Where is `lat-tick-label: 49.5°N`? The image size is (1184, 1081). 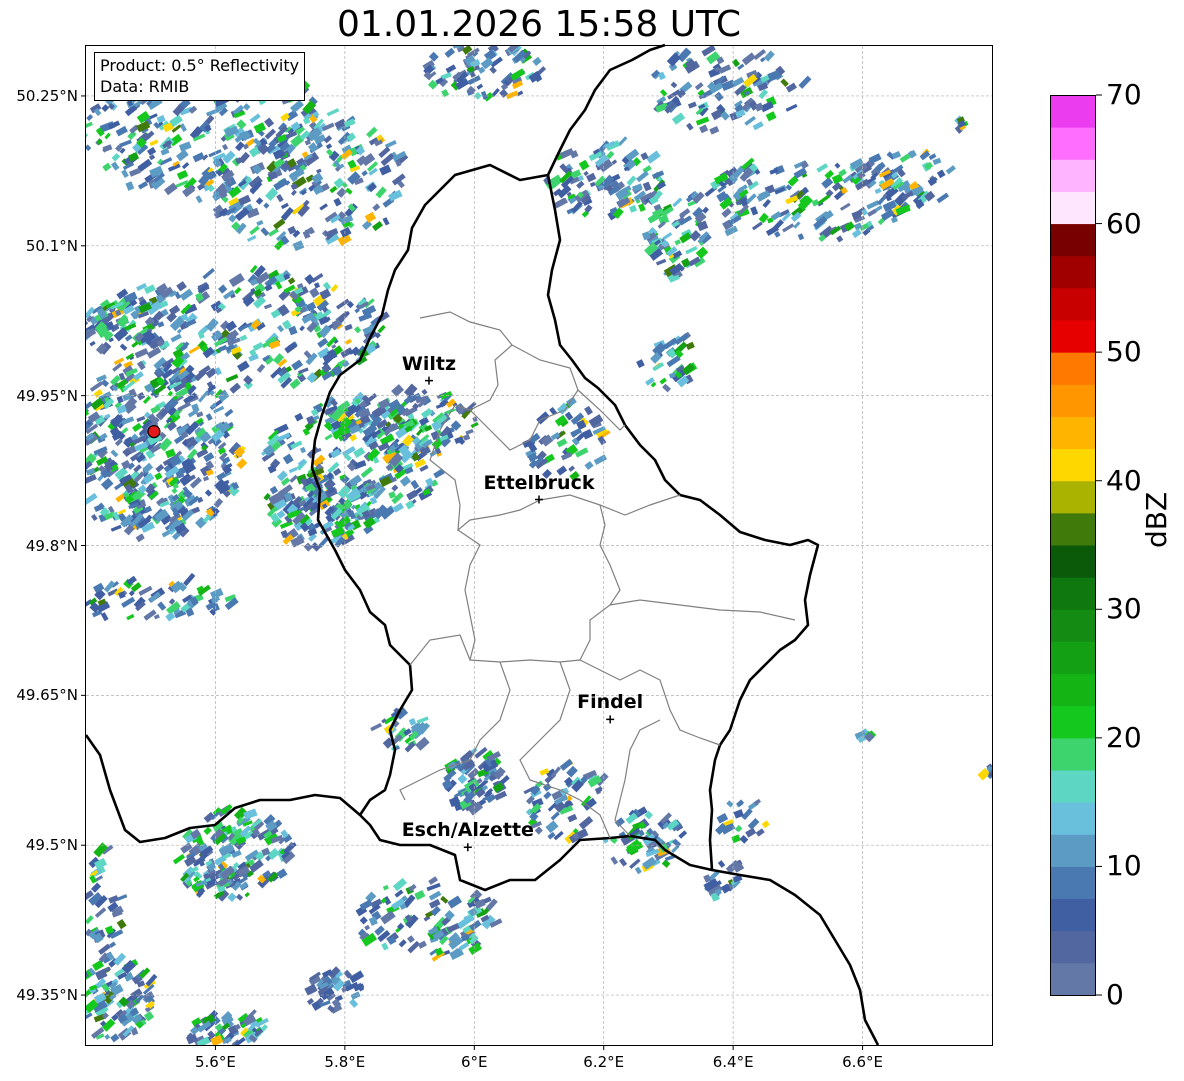 lat-tick-label: 49.5°N is located at coordinates (51, 845).